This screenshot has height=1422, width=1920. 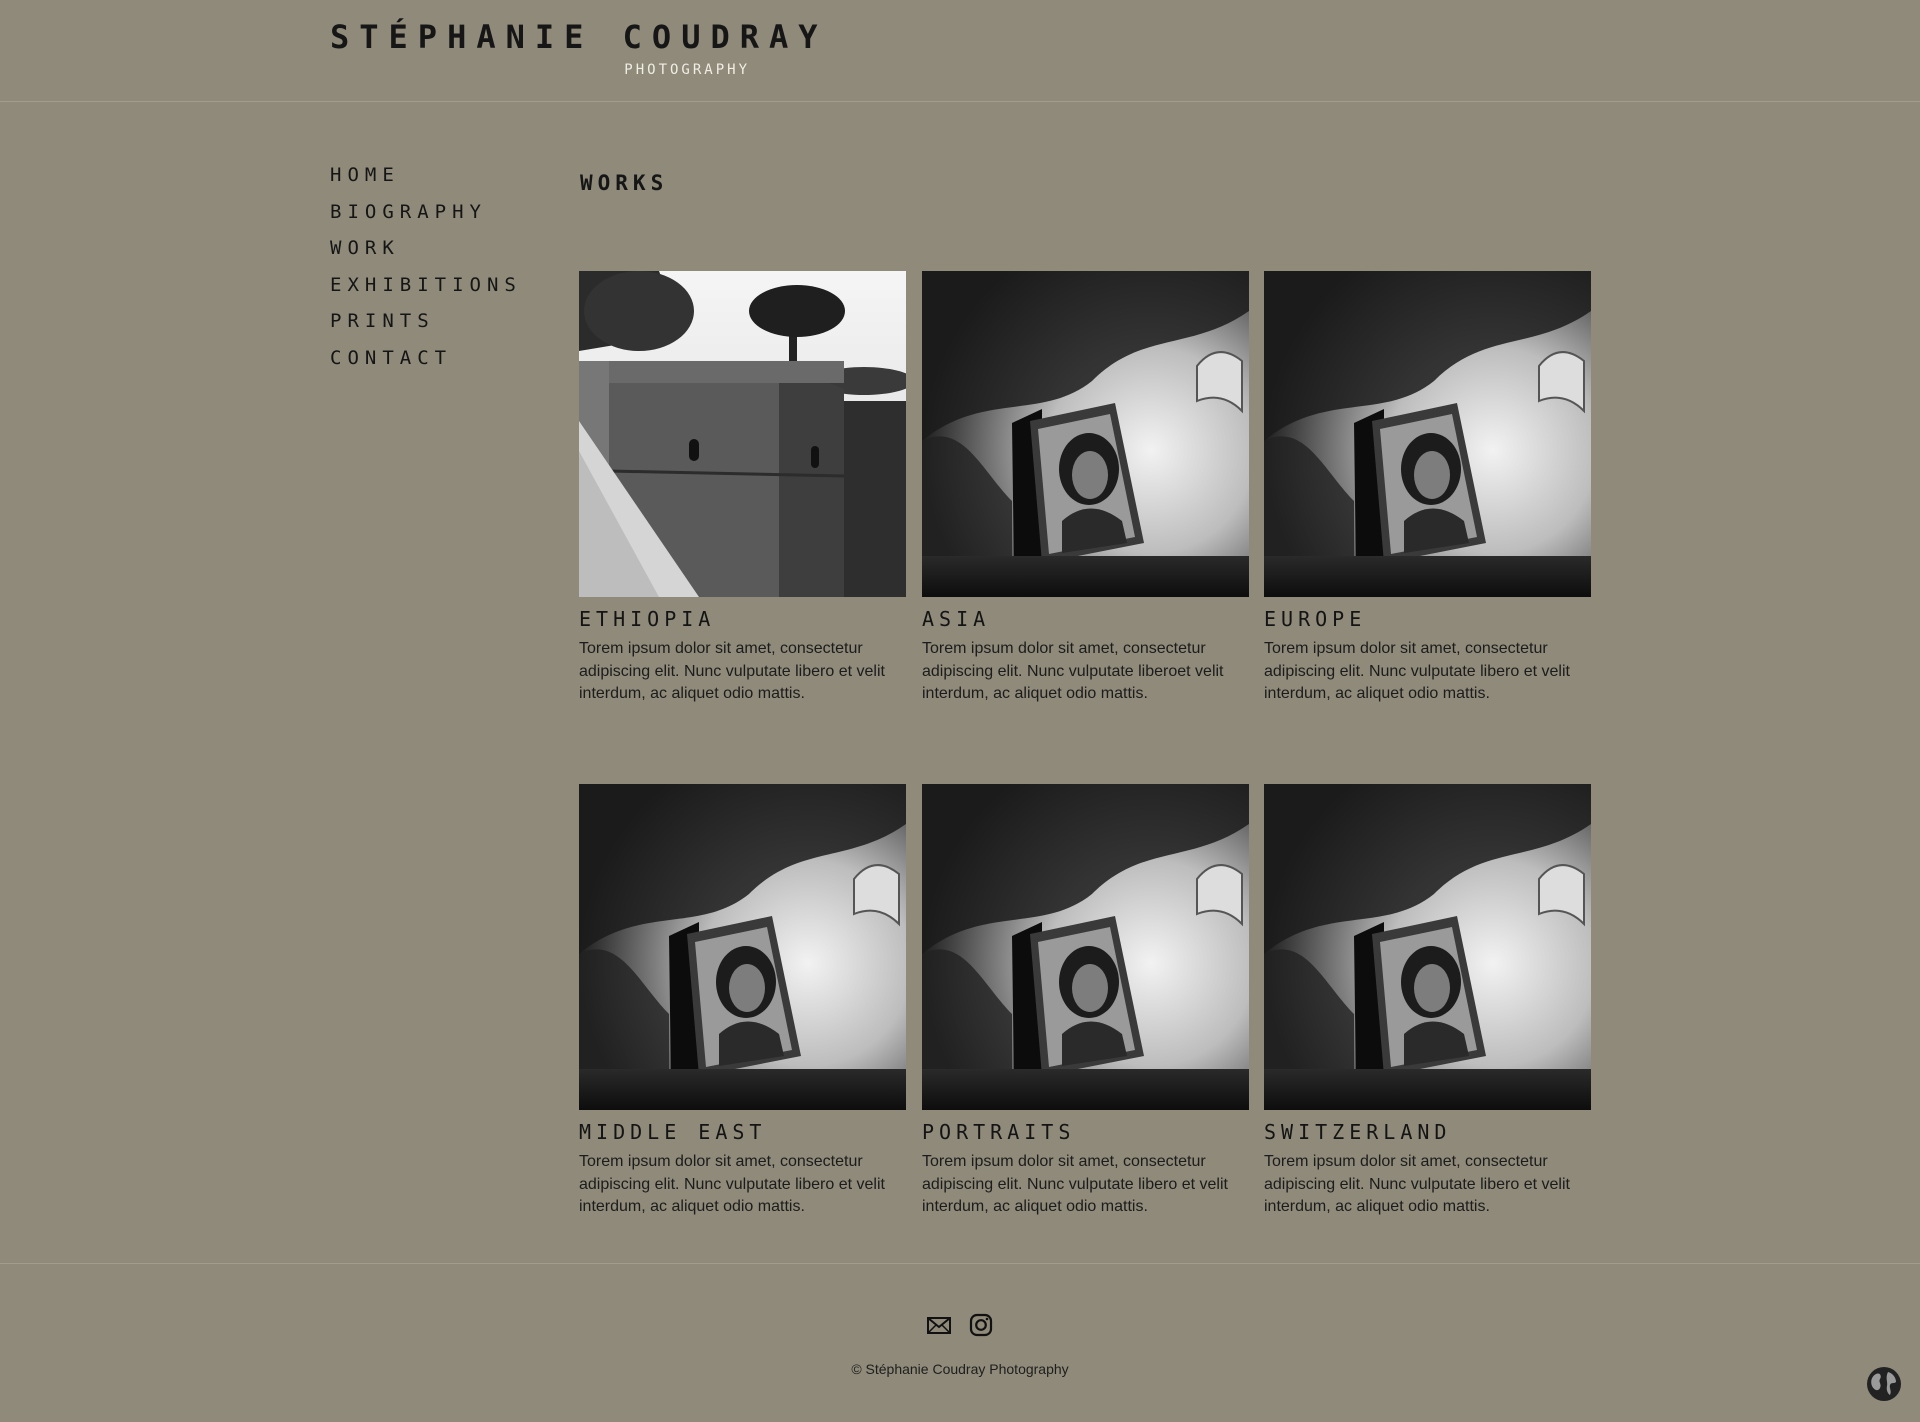 What do you see at coordinates (426, 326) in the screenshot?
I see `nav-item-prints: PRINTS` at bounding box center [426, 326].